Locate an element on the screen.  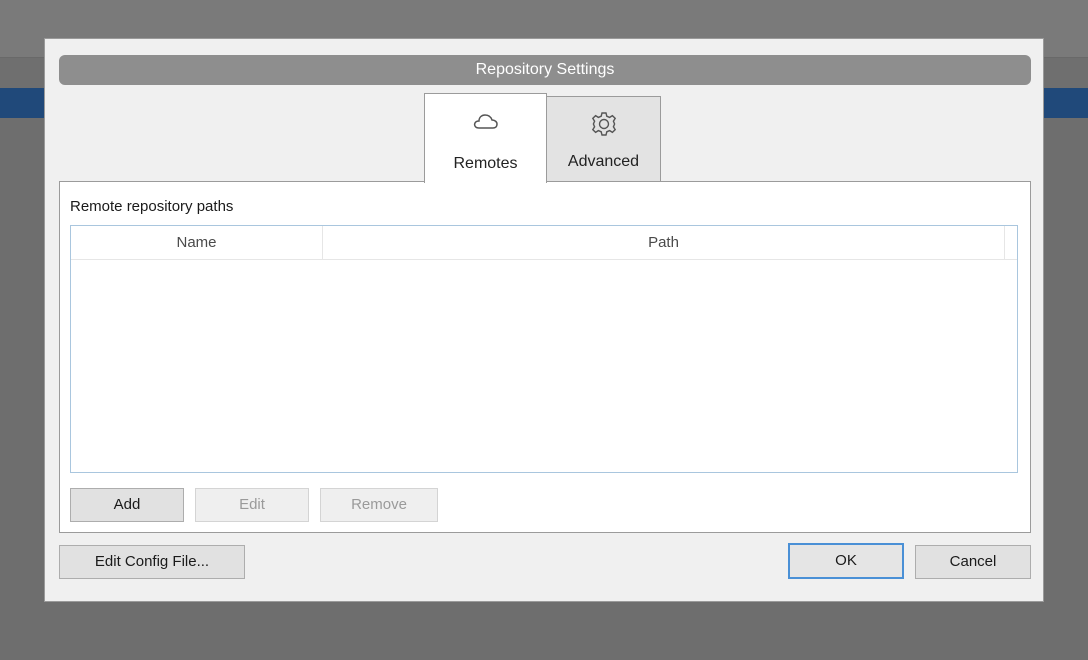
tab-advanced: Advanced is located at coordinates (604, 139).